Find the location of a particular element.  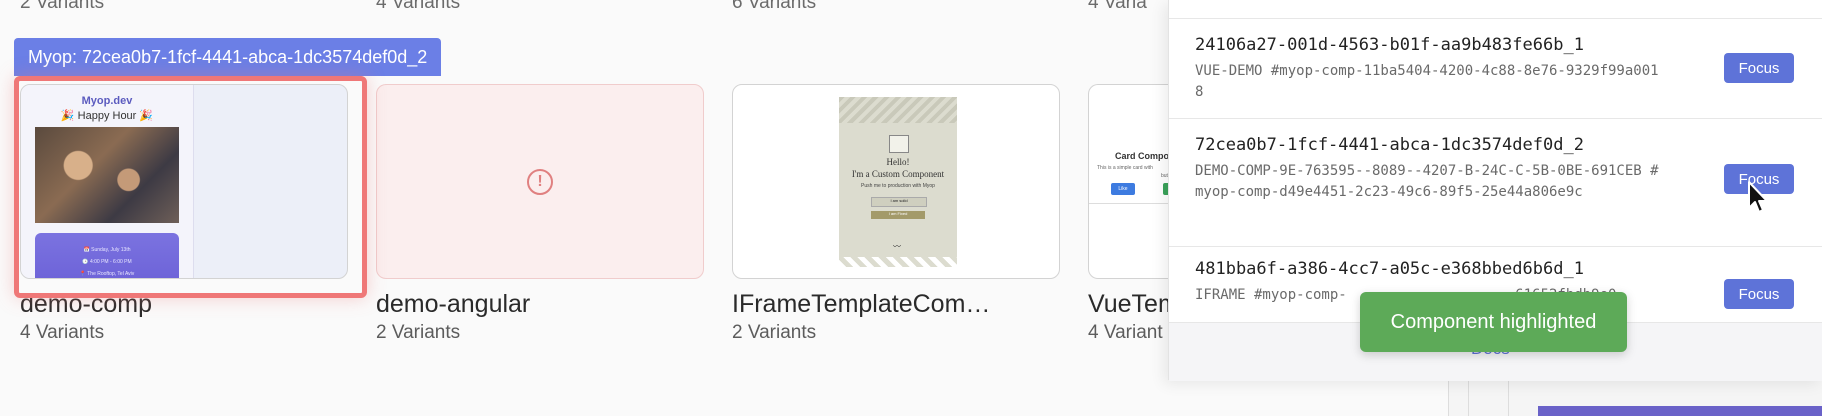

partial-variants-label: 4 Variants is located at coordinates (418, 6).